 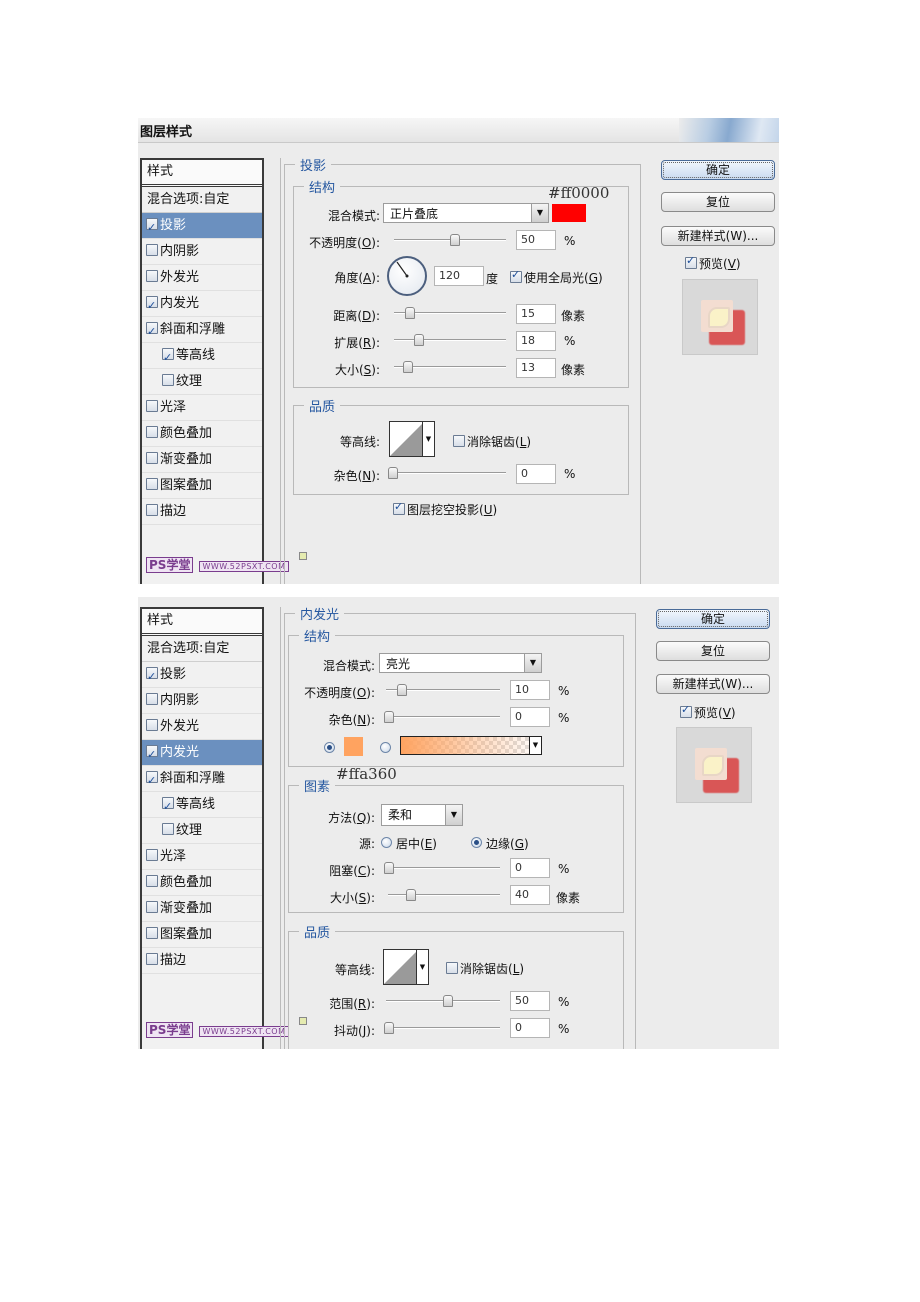 I want to click on styles-header: 样式, so click(x=202, y=622).